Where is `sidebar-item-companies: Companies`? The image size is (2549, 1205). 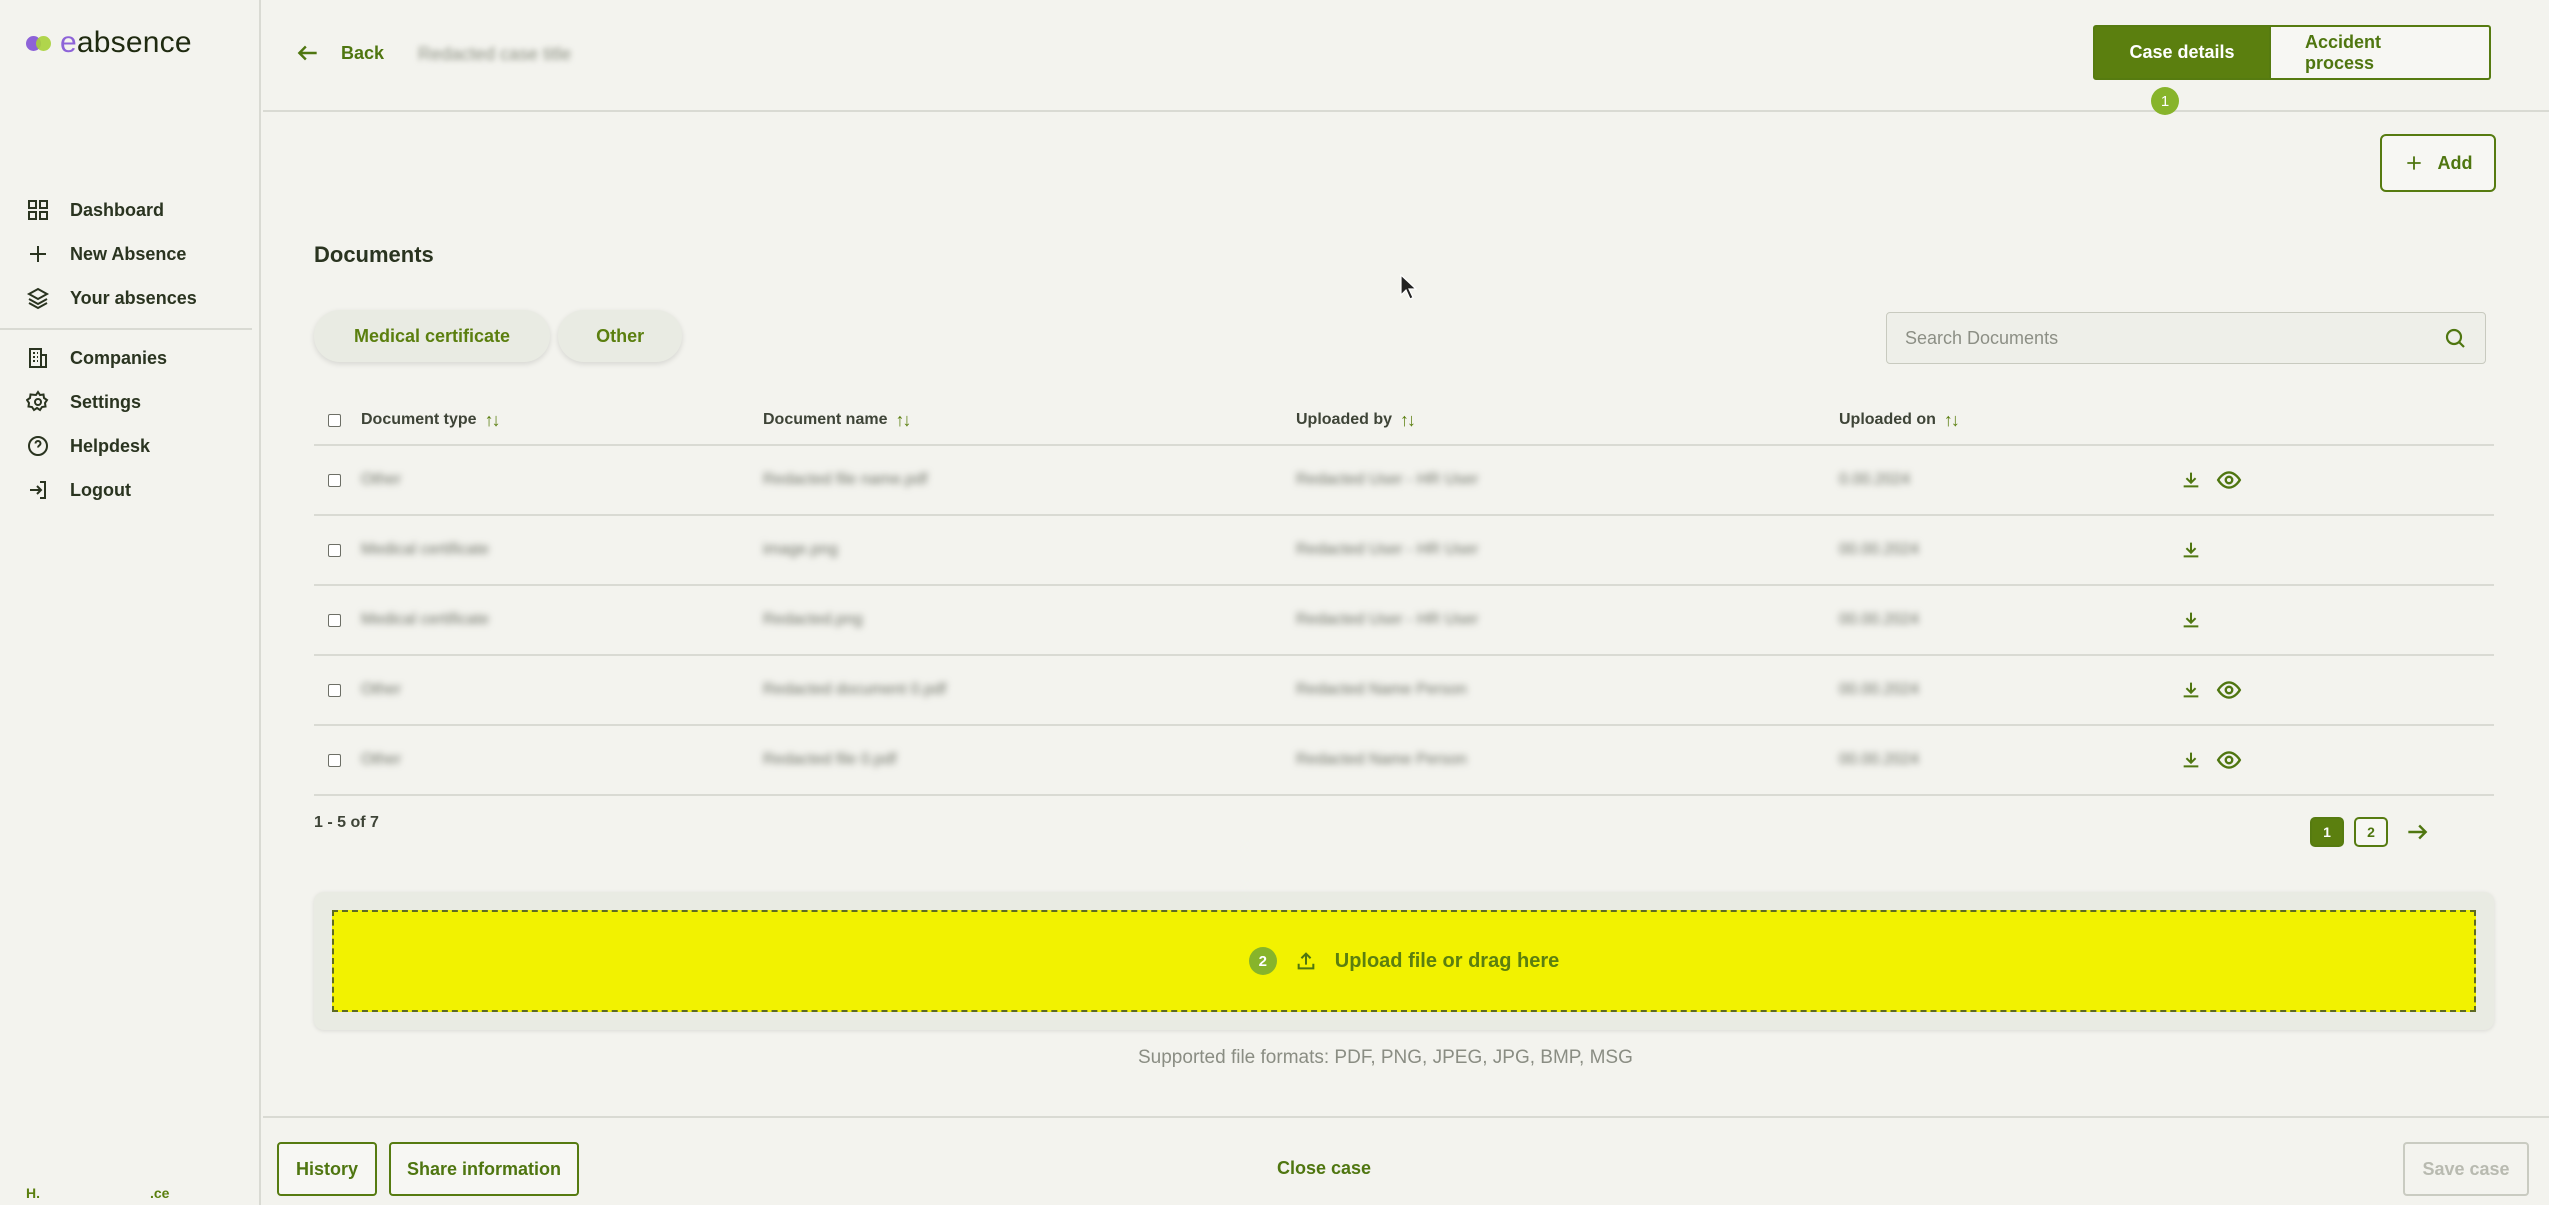
sidebar-item-companies: Companies is located at coordinates (139, 358).